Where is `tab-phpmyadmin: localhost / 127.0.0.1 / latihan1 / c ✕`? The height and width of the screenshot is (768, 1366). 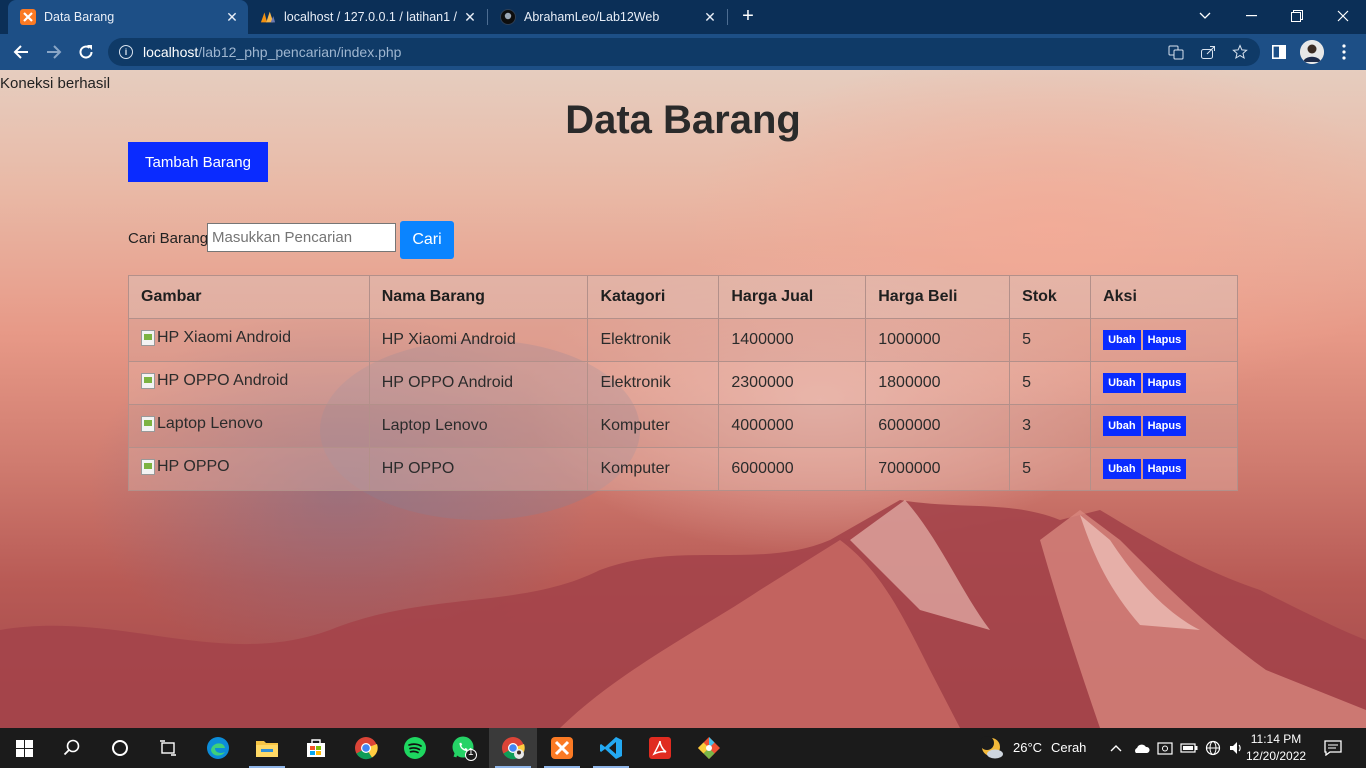
tab-phpmyadmin: localhost / 127.0.0.1 / latihan1 / c ✕ is located at coordinates (367, 17).